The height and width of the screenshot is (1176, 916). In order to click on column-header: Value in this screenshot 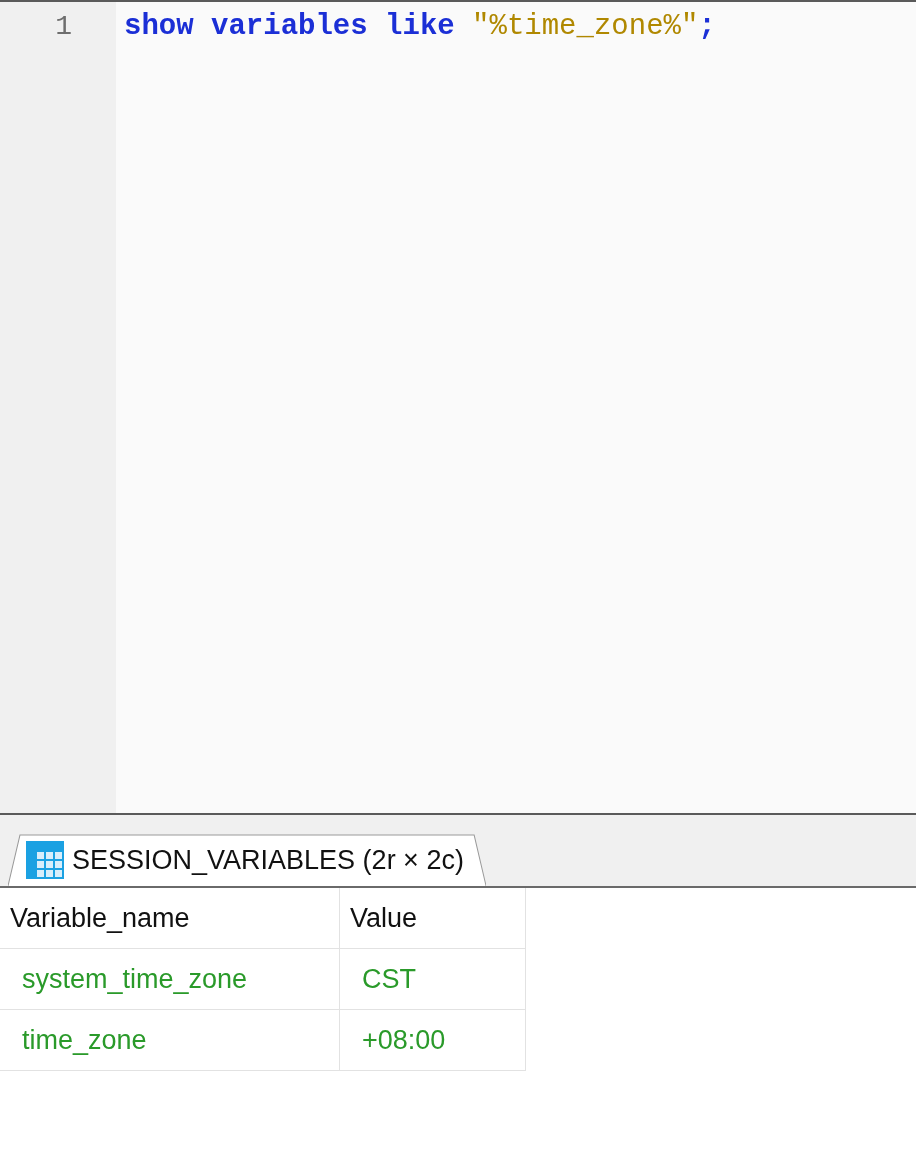, I will do `click(433, 918)`.